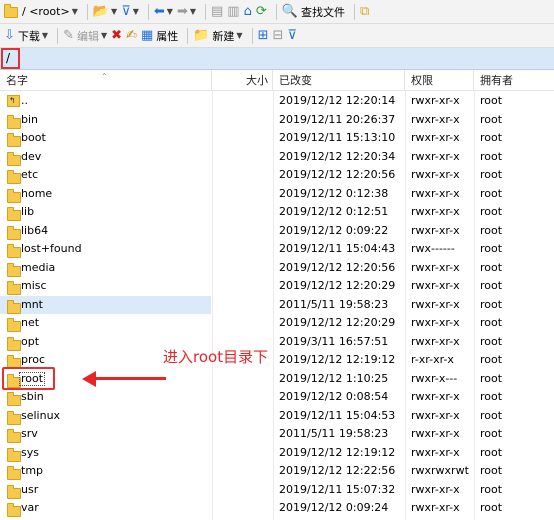 The height and width of the screenshot is (520, 554). Describe the element at coordinates (130, 12) in the screenshot. I see `filter-button: ⊽ ▼` at that location.